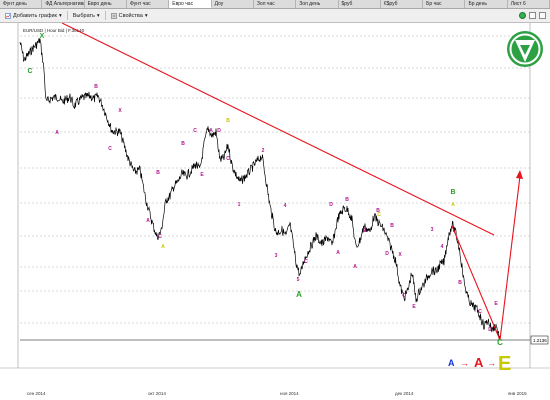 The height and width of the screenshot is (400, 550). What do you see at coordinates (233, 4) in the screenshot?
I see `tab-chart-sheet: Доу` at bounding box center [233, 4].